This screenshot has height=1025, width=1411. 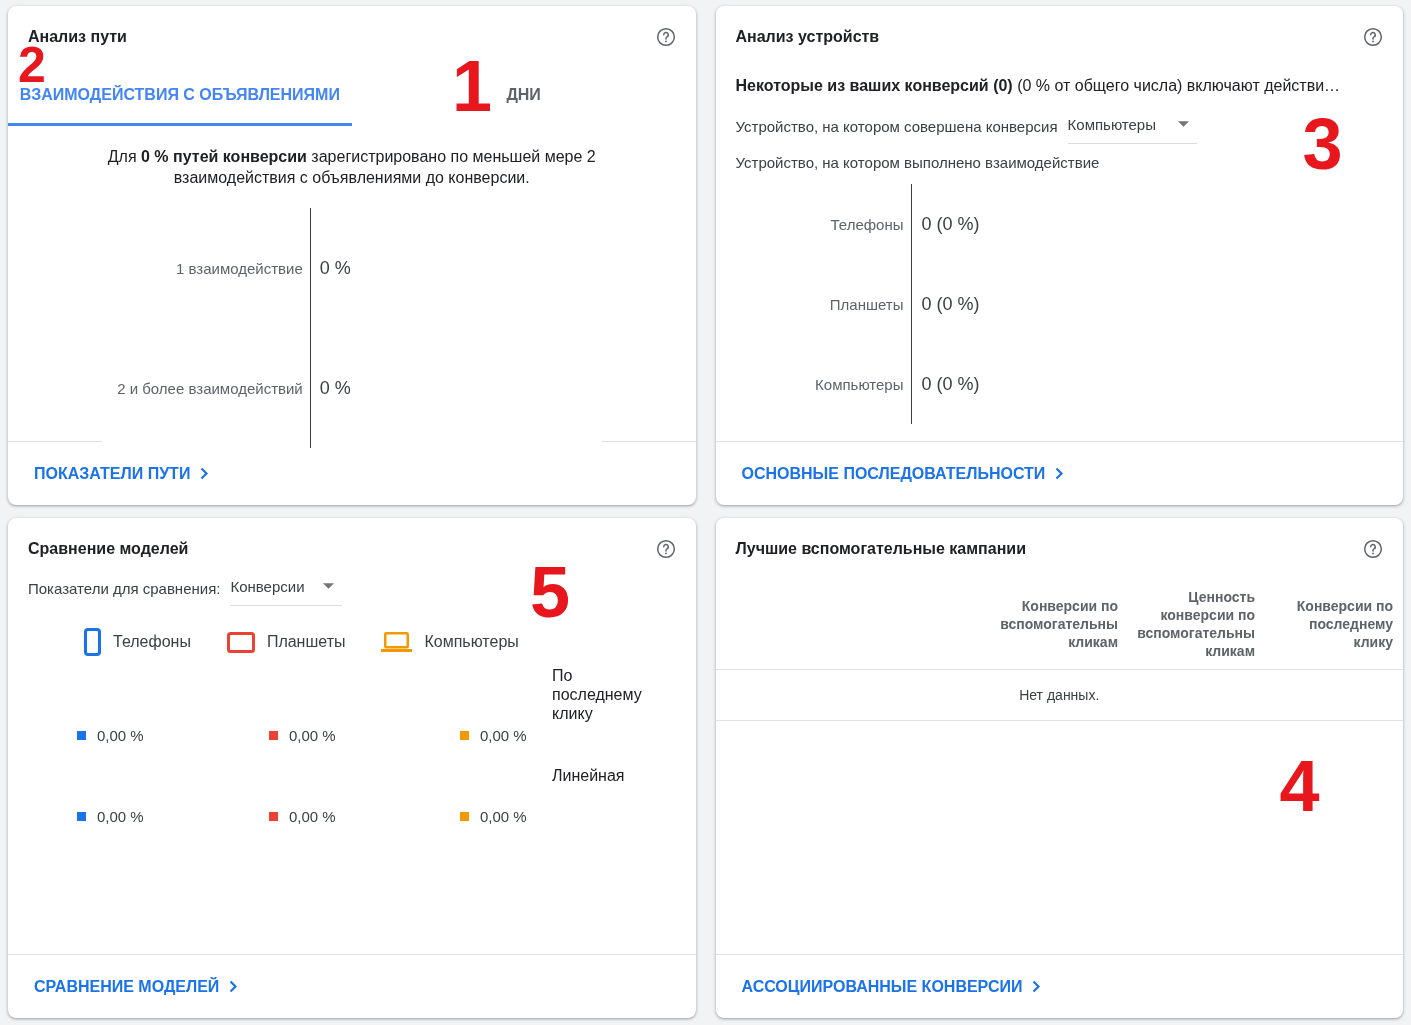 I want to click on legend-label: Компьютеры, so click(x=471, y=642).